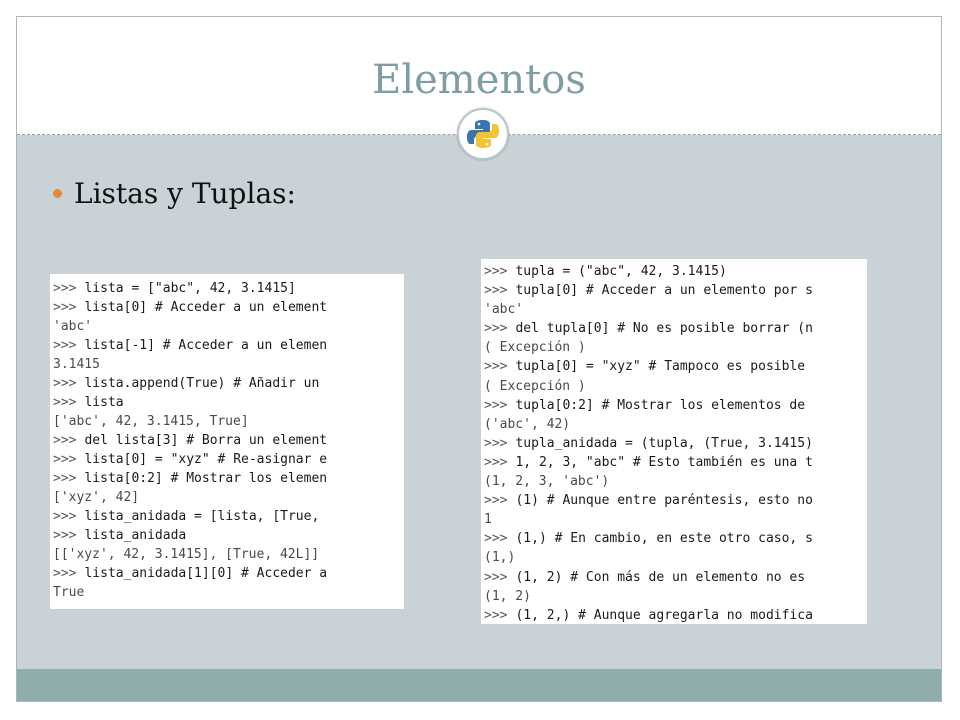 The image size is (960, 720). What do you see at coordinates (206, 440) in the screenshot?
I see `code-command: del lista[3] # Borra un element` at bounding box center [206, 440].